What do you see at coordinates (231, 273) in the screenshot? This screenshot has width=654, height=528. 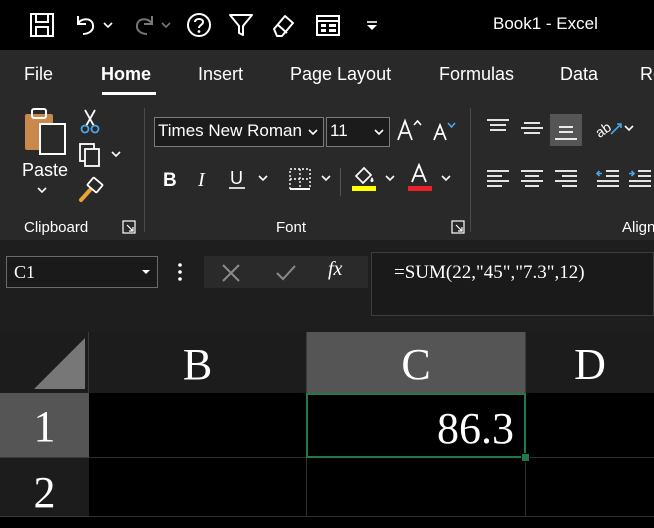 I see `cancel-entry-icon` at bounding box center [231, 273].